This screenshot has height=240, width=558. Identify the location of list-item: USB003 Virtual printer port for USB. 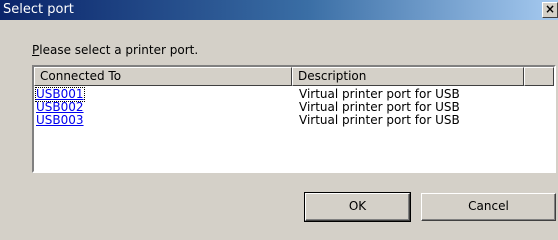
(294, 120).